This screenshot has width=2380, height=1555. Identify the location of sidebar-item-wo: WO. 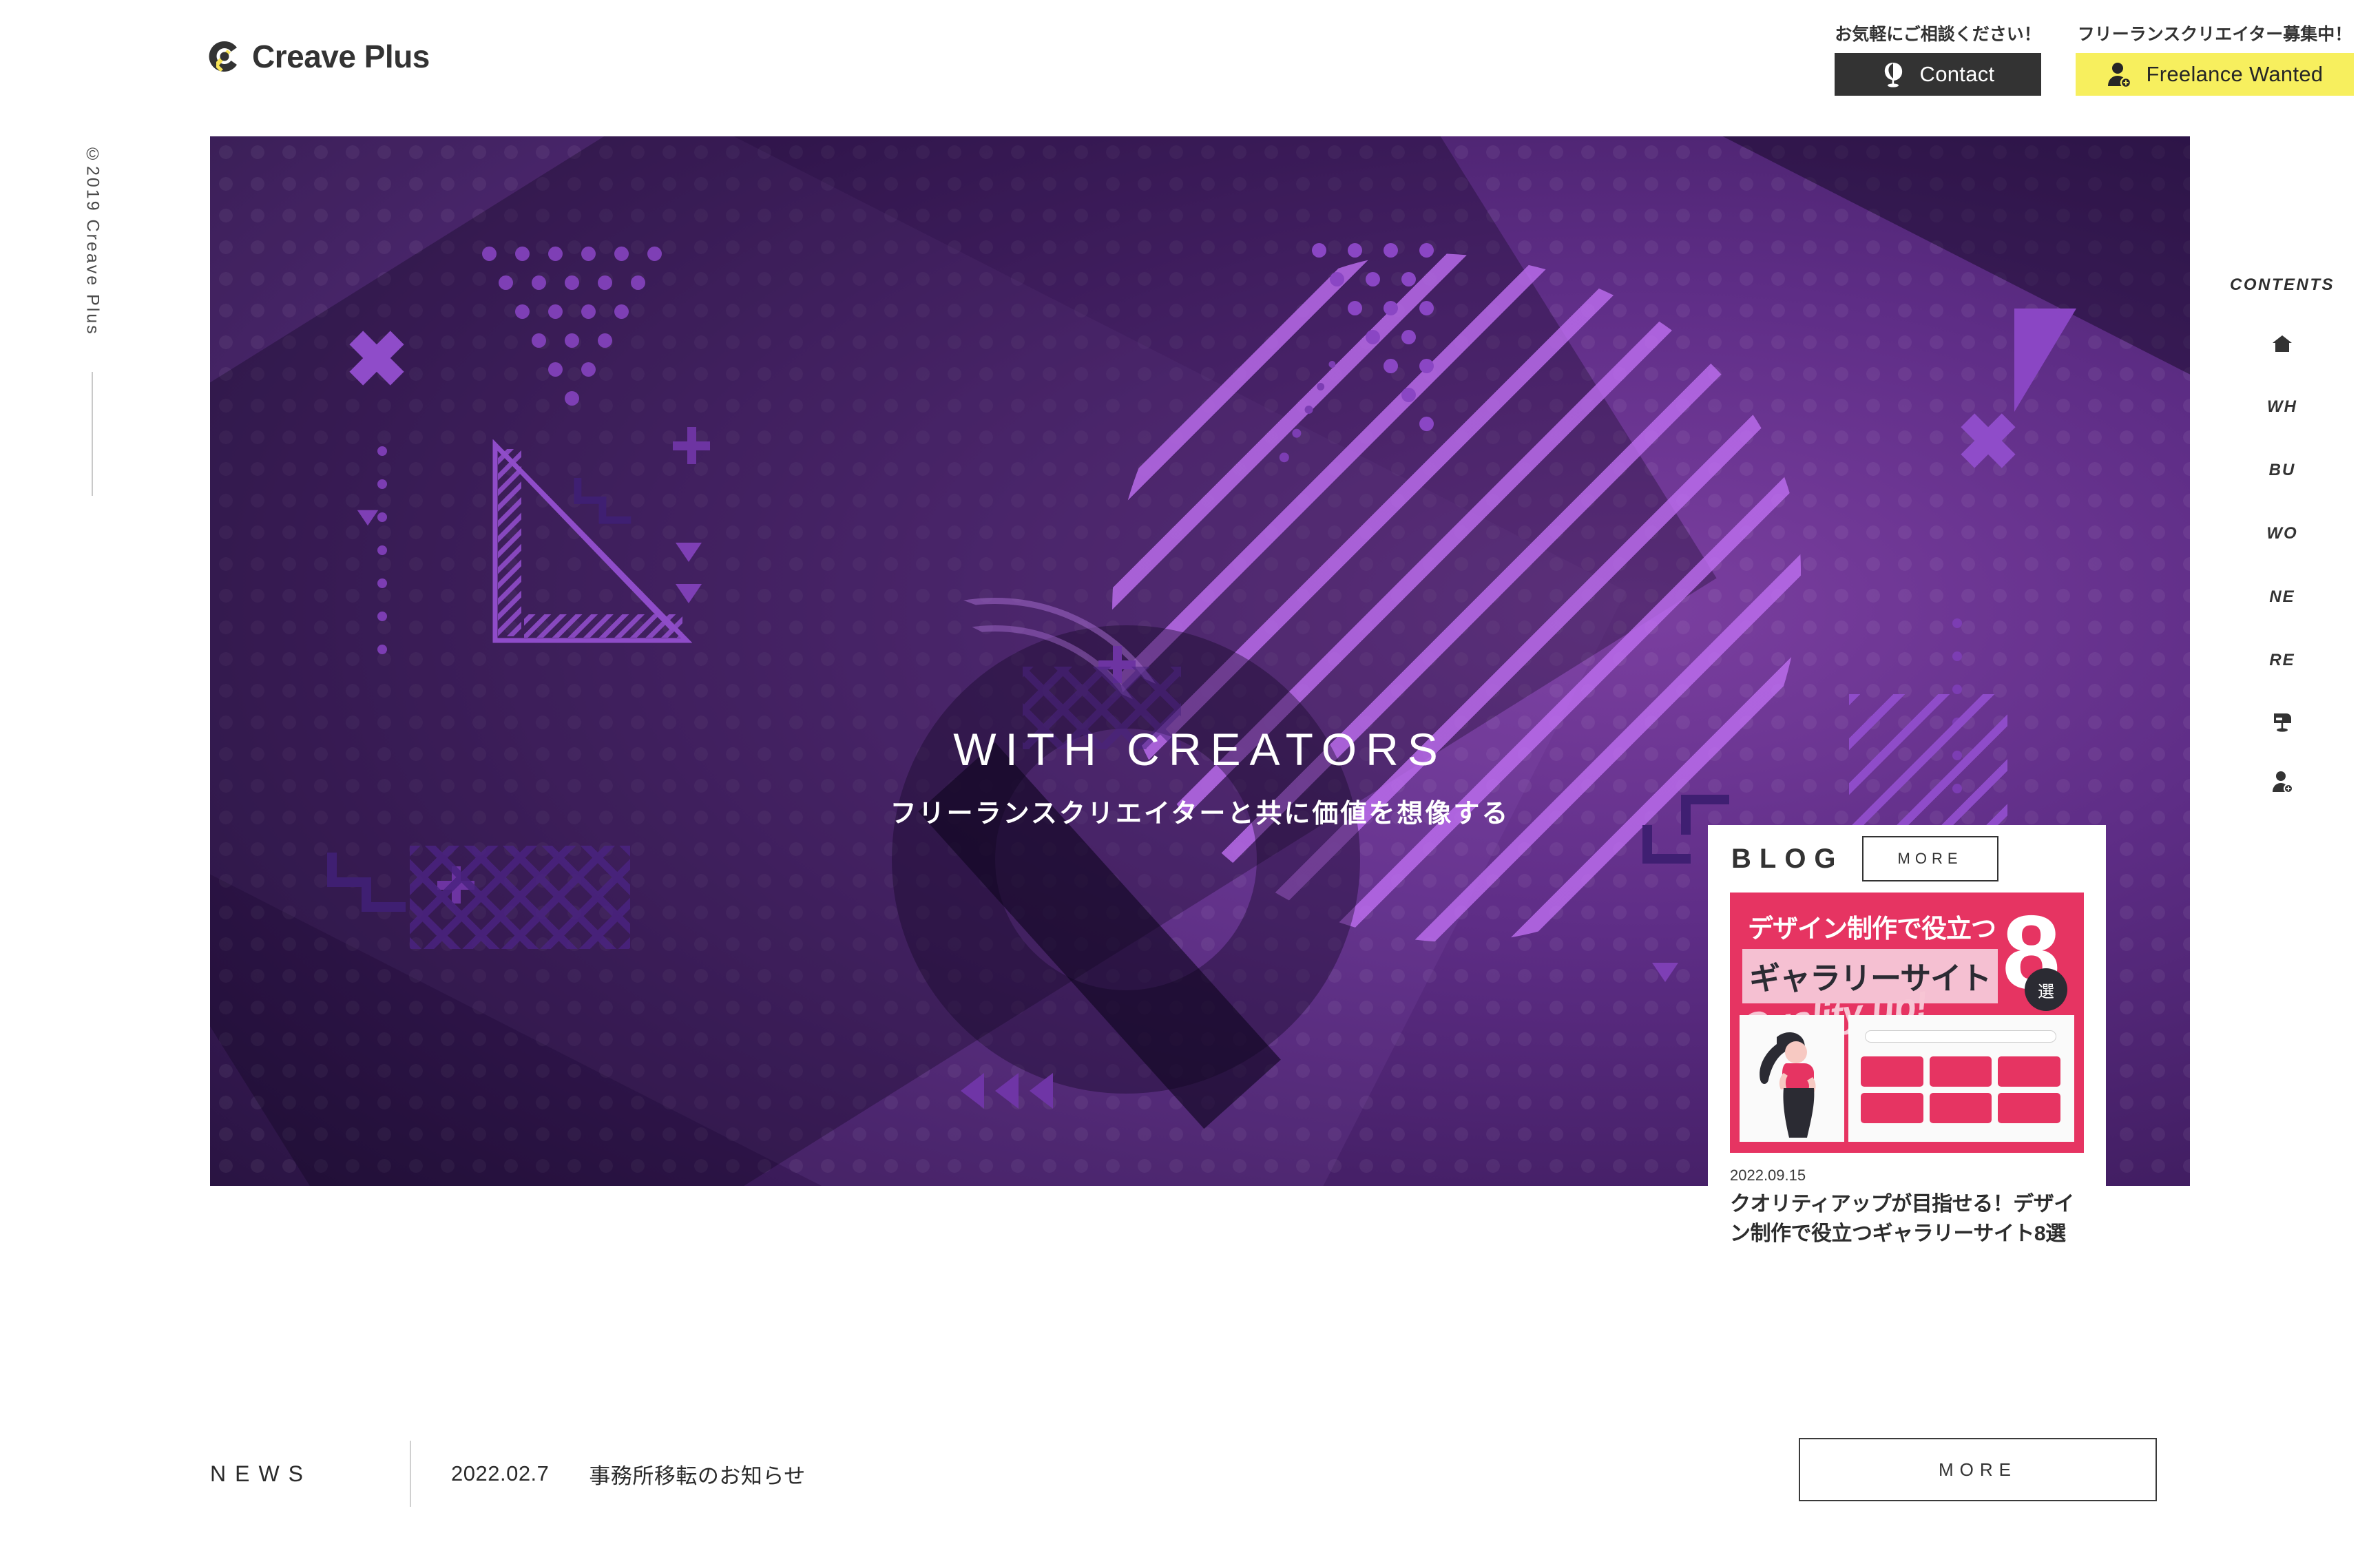
(2281, 533).